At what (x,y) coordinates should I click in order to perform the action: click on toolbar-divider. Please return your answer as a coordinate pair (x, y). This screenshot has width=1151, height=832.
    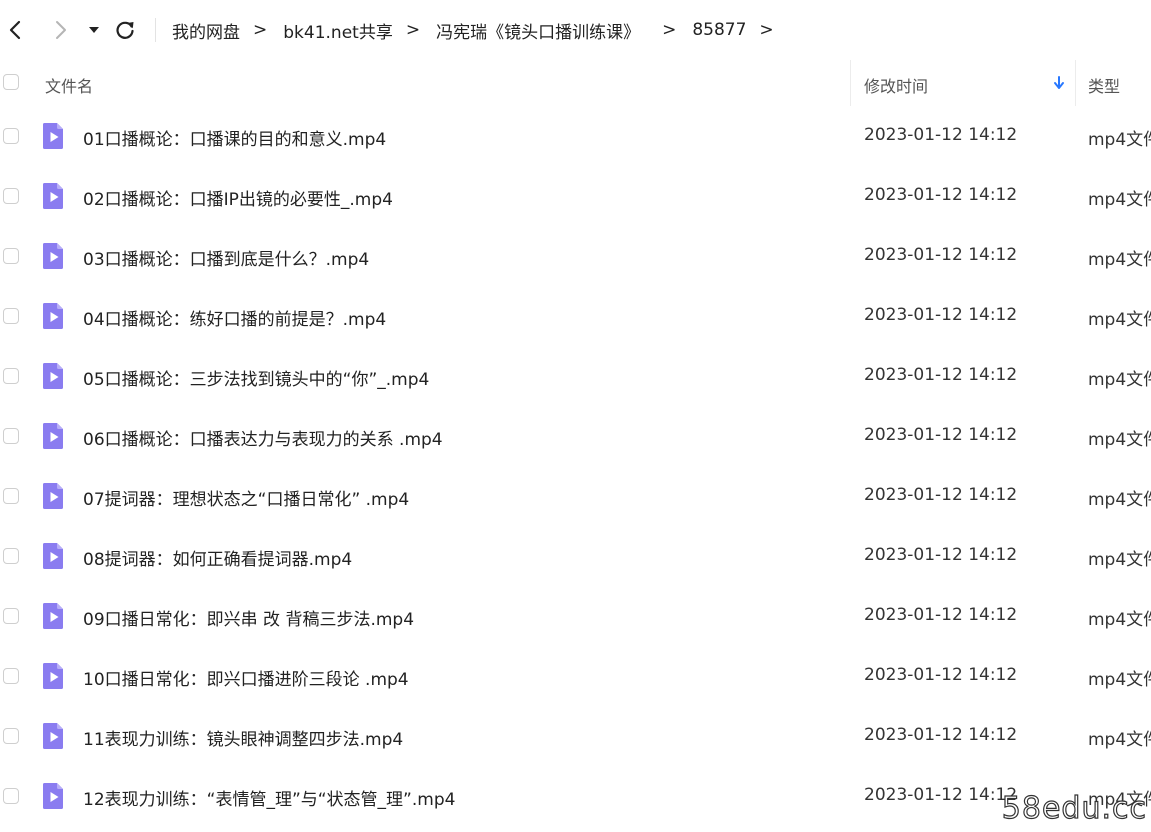
    Looking at the image, I should click on (155, 30).